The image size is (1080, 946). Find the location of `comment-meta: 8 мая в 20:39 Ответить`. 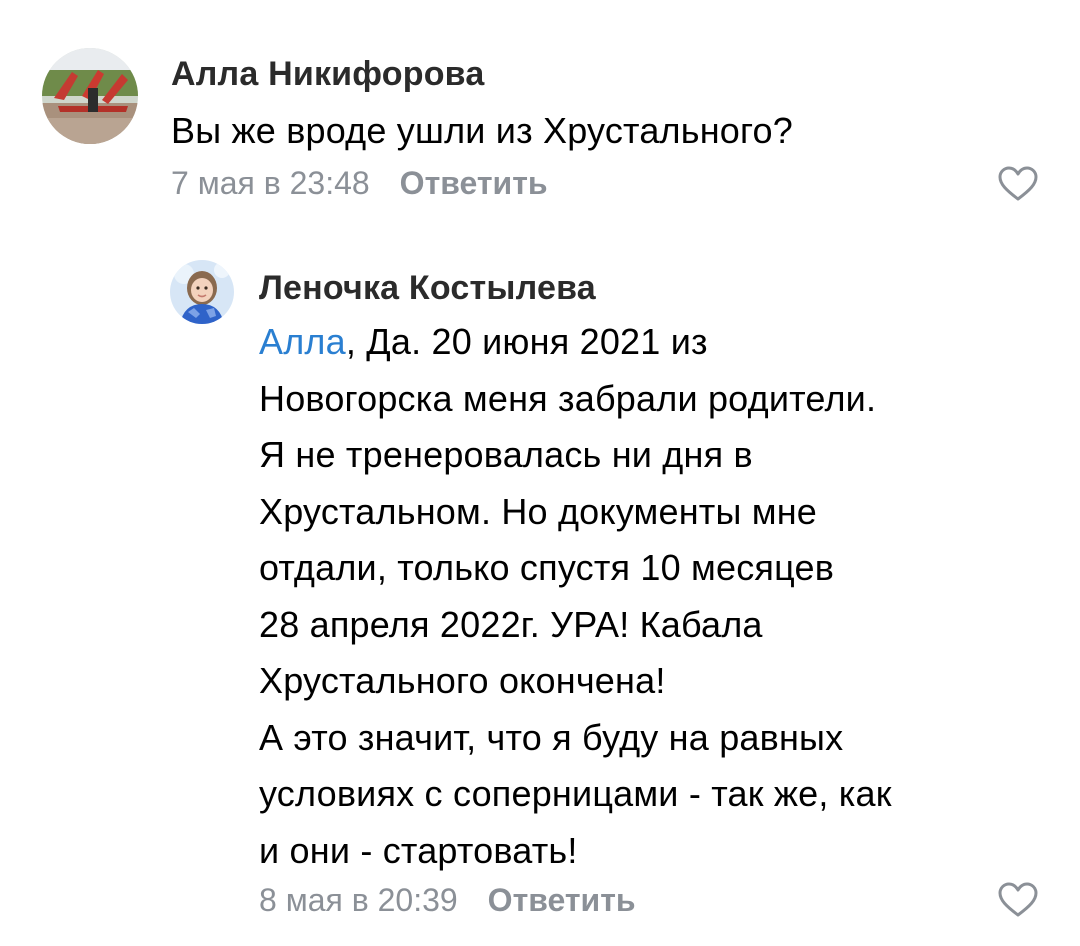

comment-meta: 8 мая в 20:39 Ответить is located at coordinates (447, 900).